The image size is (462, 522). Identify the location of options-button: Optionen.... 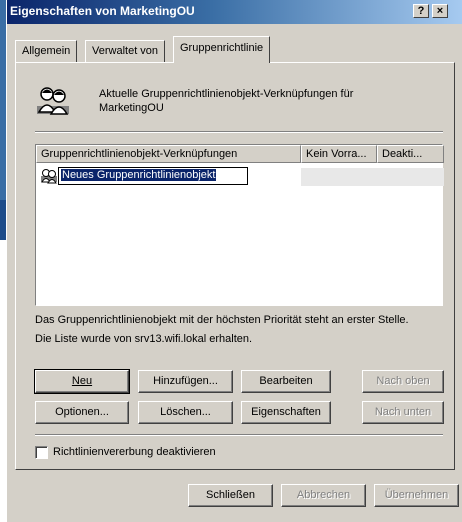
(82, 412).